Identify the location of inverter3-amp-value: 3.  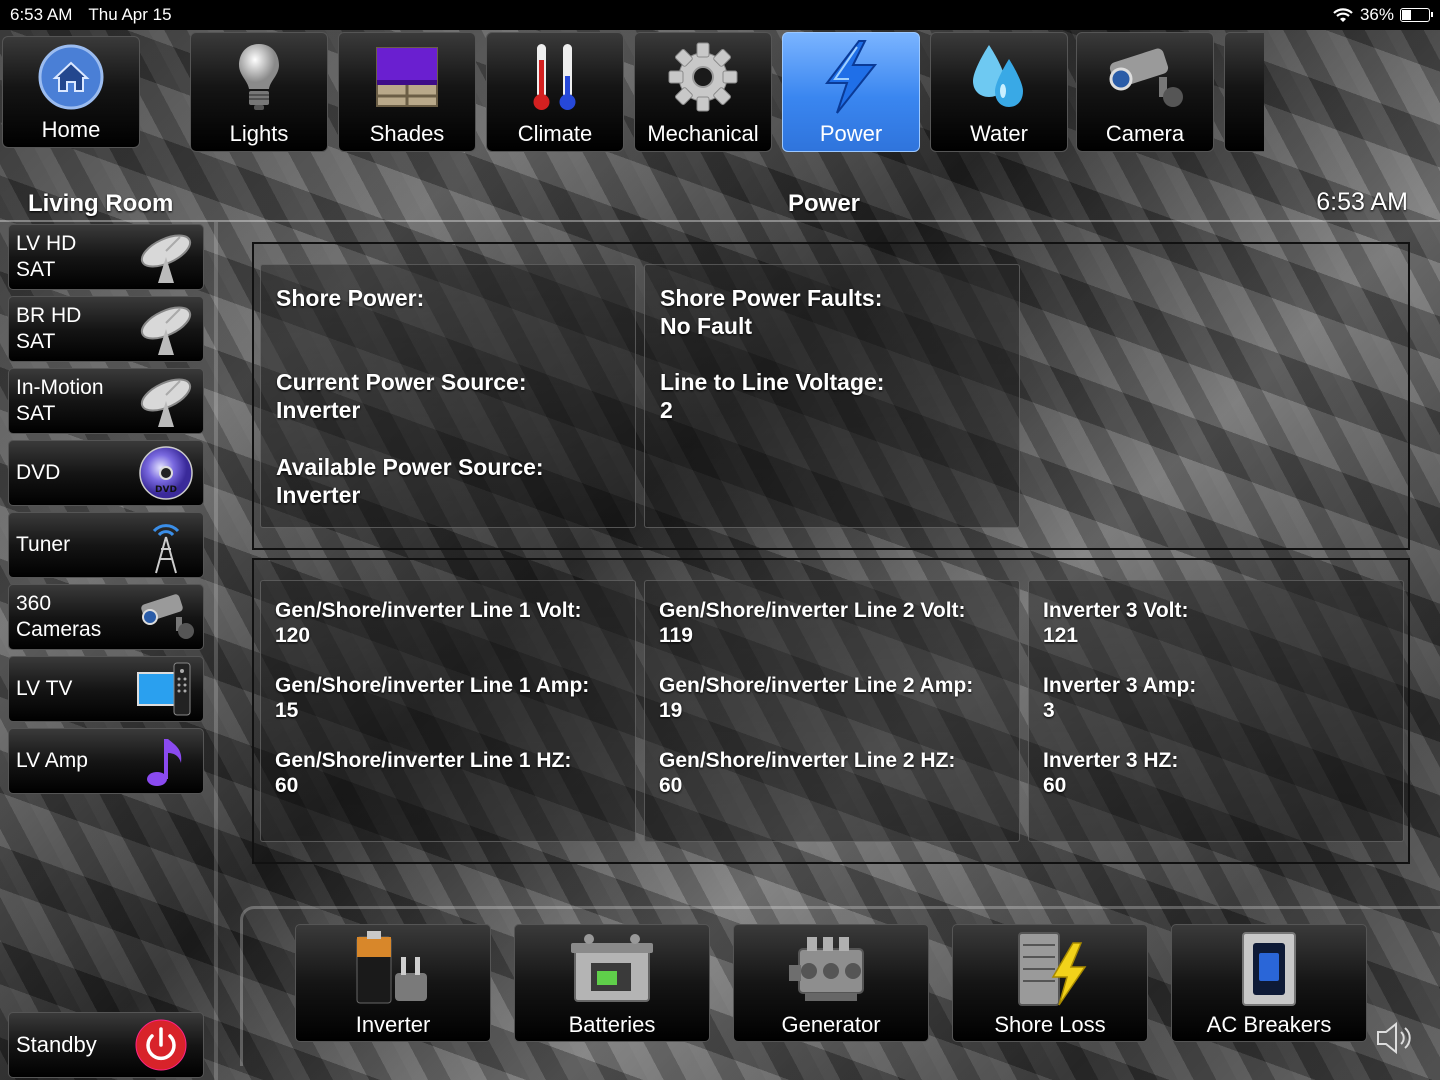
(1049, 710).